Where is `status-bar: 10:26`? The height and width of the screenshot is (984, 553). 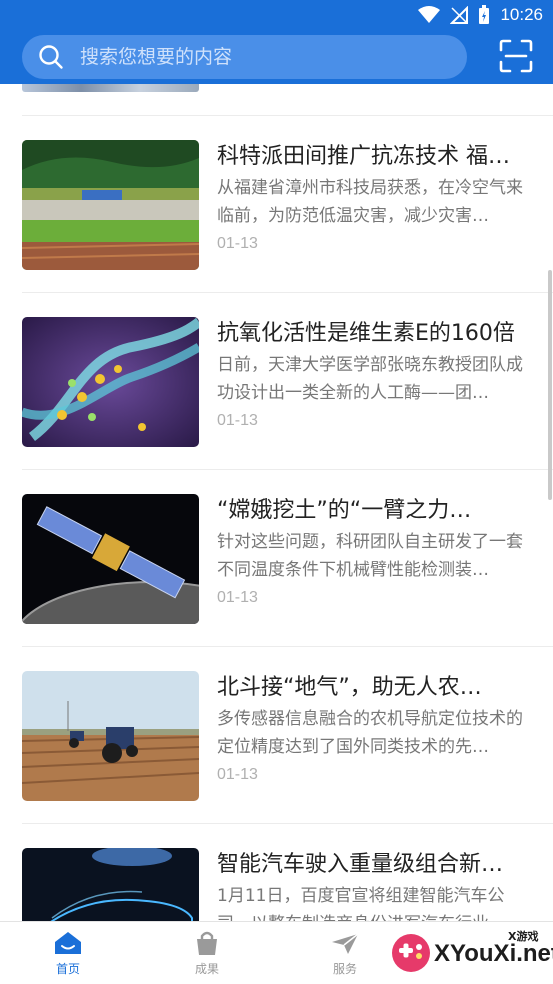 status-bar: 10:26 is located at coordinates (276, 16).